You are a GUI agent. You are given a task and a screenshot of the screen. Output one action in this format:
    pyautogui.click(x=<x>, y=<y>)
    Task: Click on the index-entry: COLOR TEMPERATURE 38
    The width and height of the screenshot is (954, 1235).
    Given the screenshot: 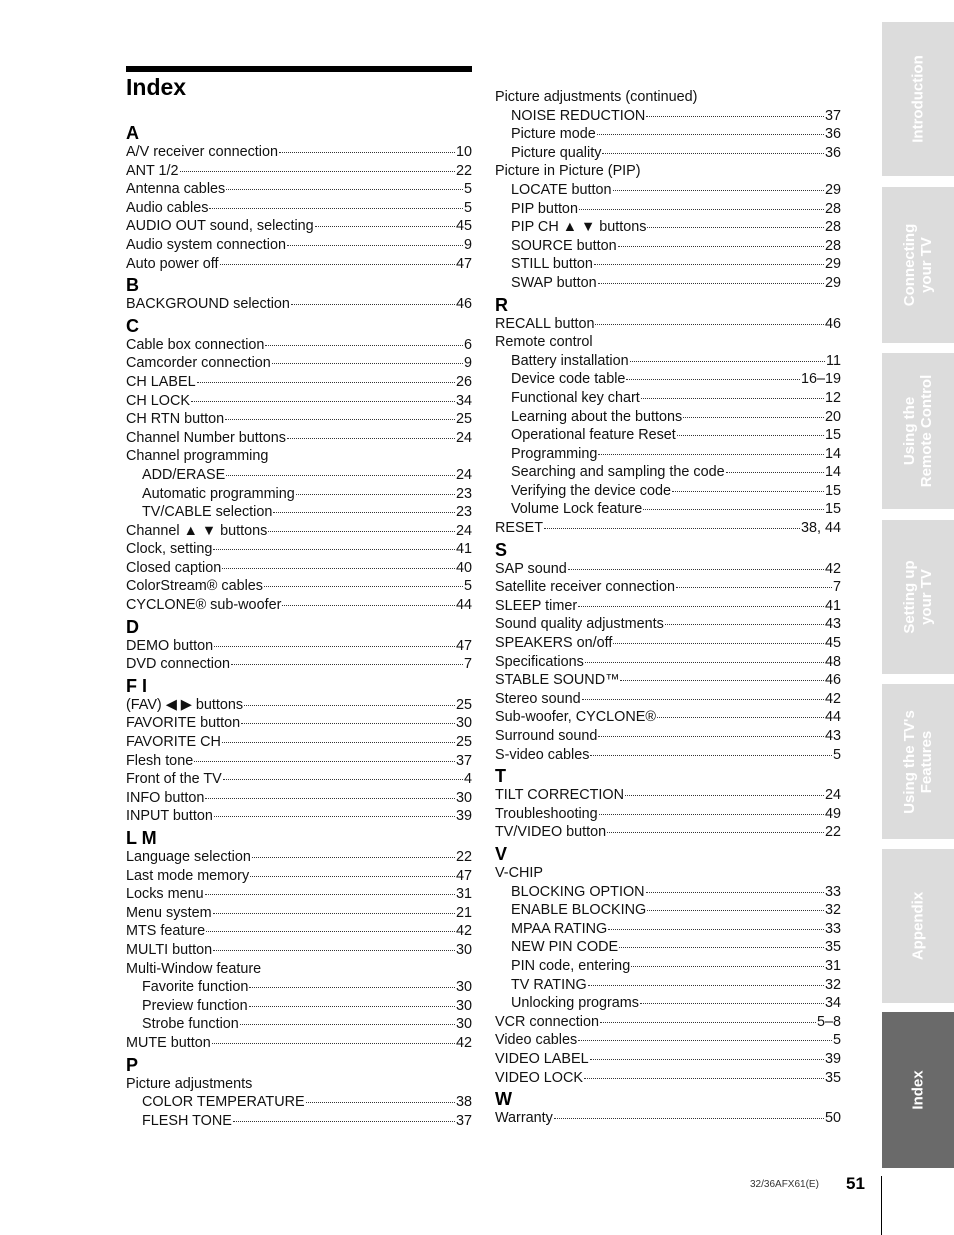 What is the action you would take?
    pyautogui.click(x=299, y=1102)
    